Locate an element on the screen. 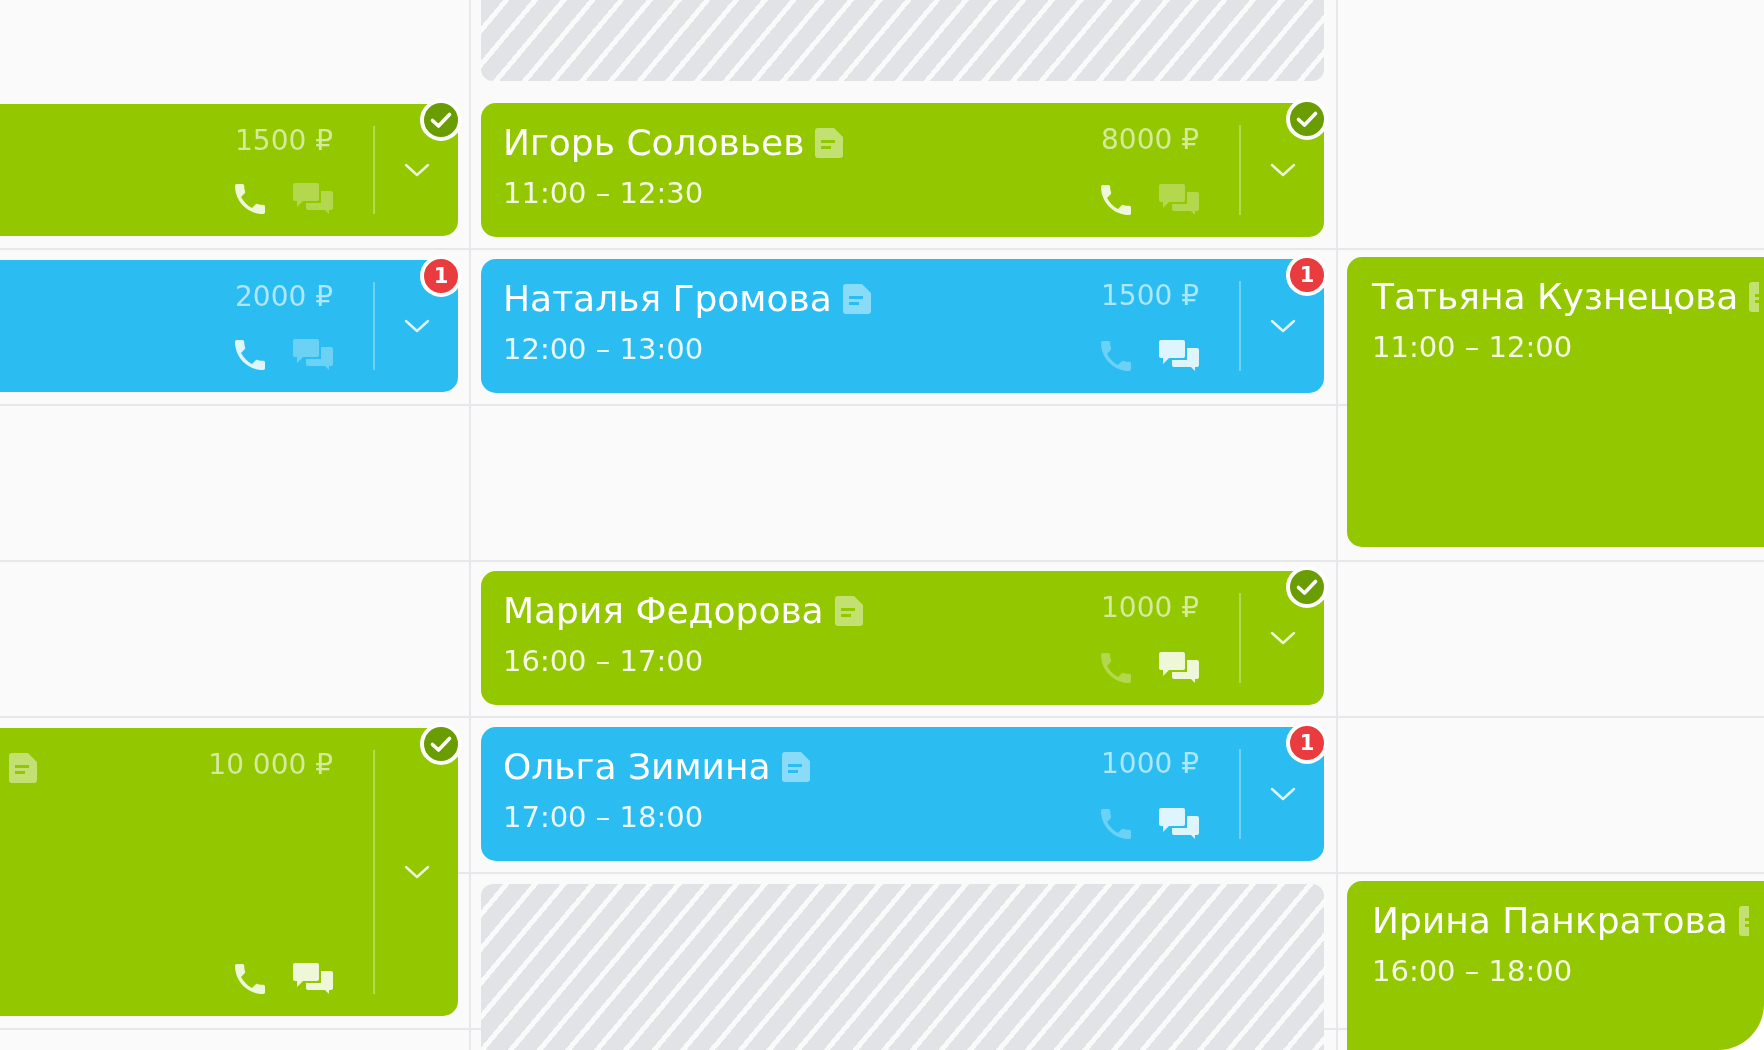  price-label: 10 000 ₽ is located at coordinates (270, 765).